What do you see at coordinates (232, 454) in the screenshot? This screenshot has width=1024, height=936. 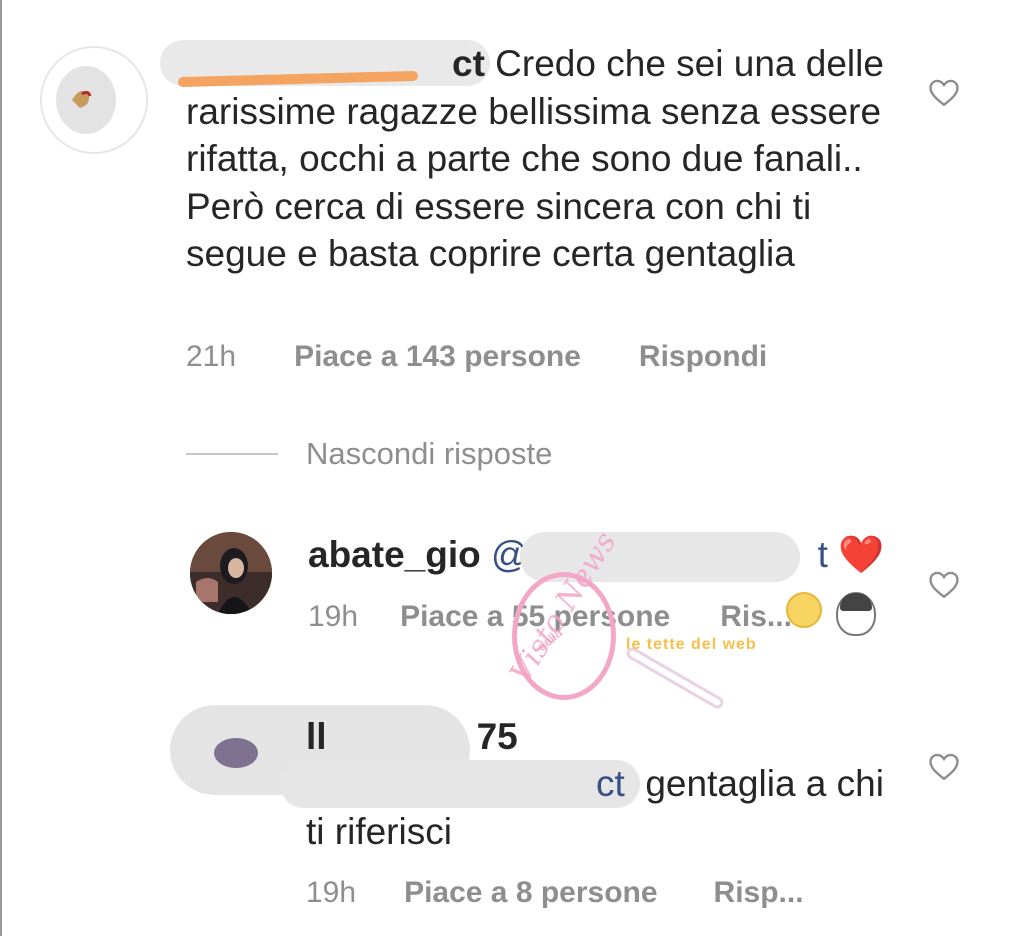 I see `hide-replies-line` at bounding box center [232, 454].